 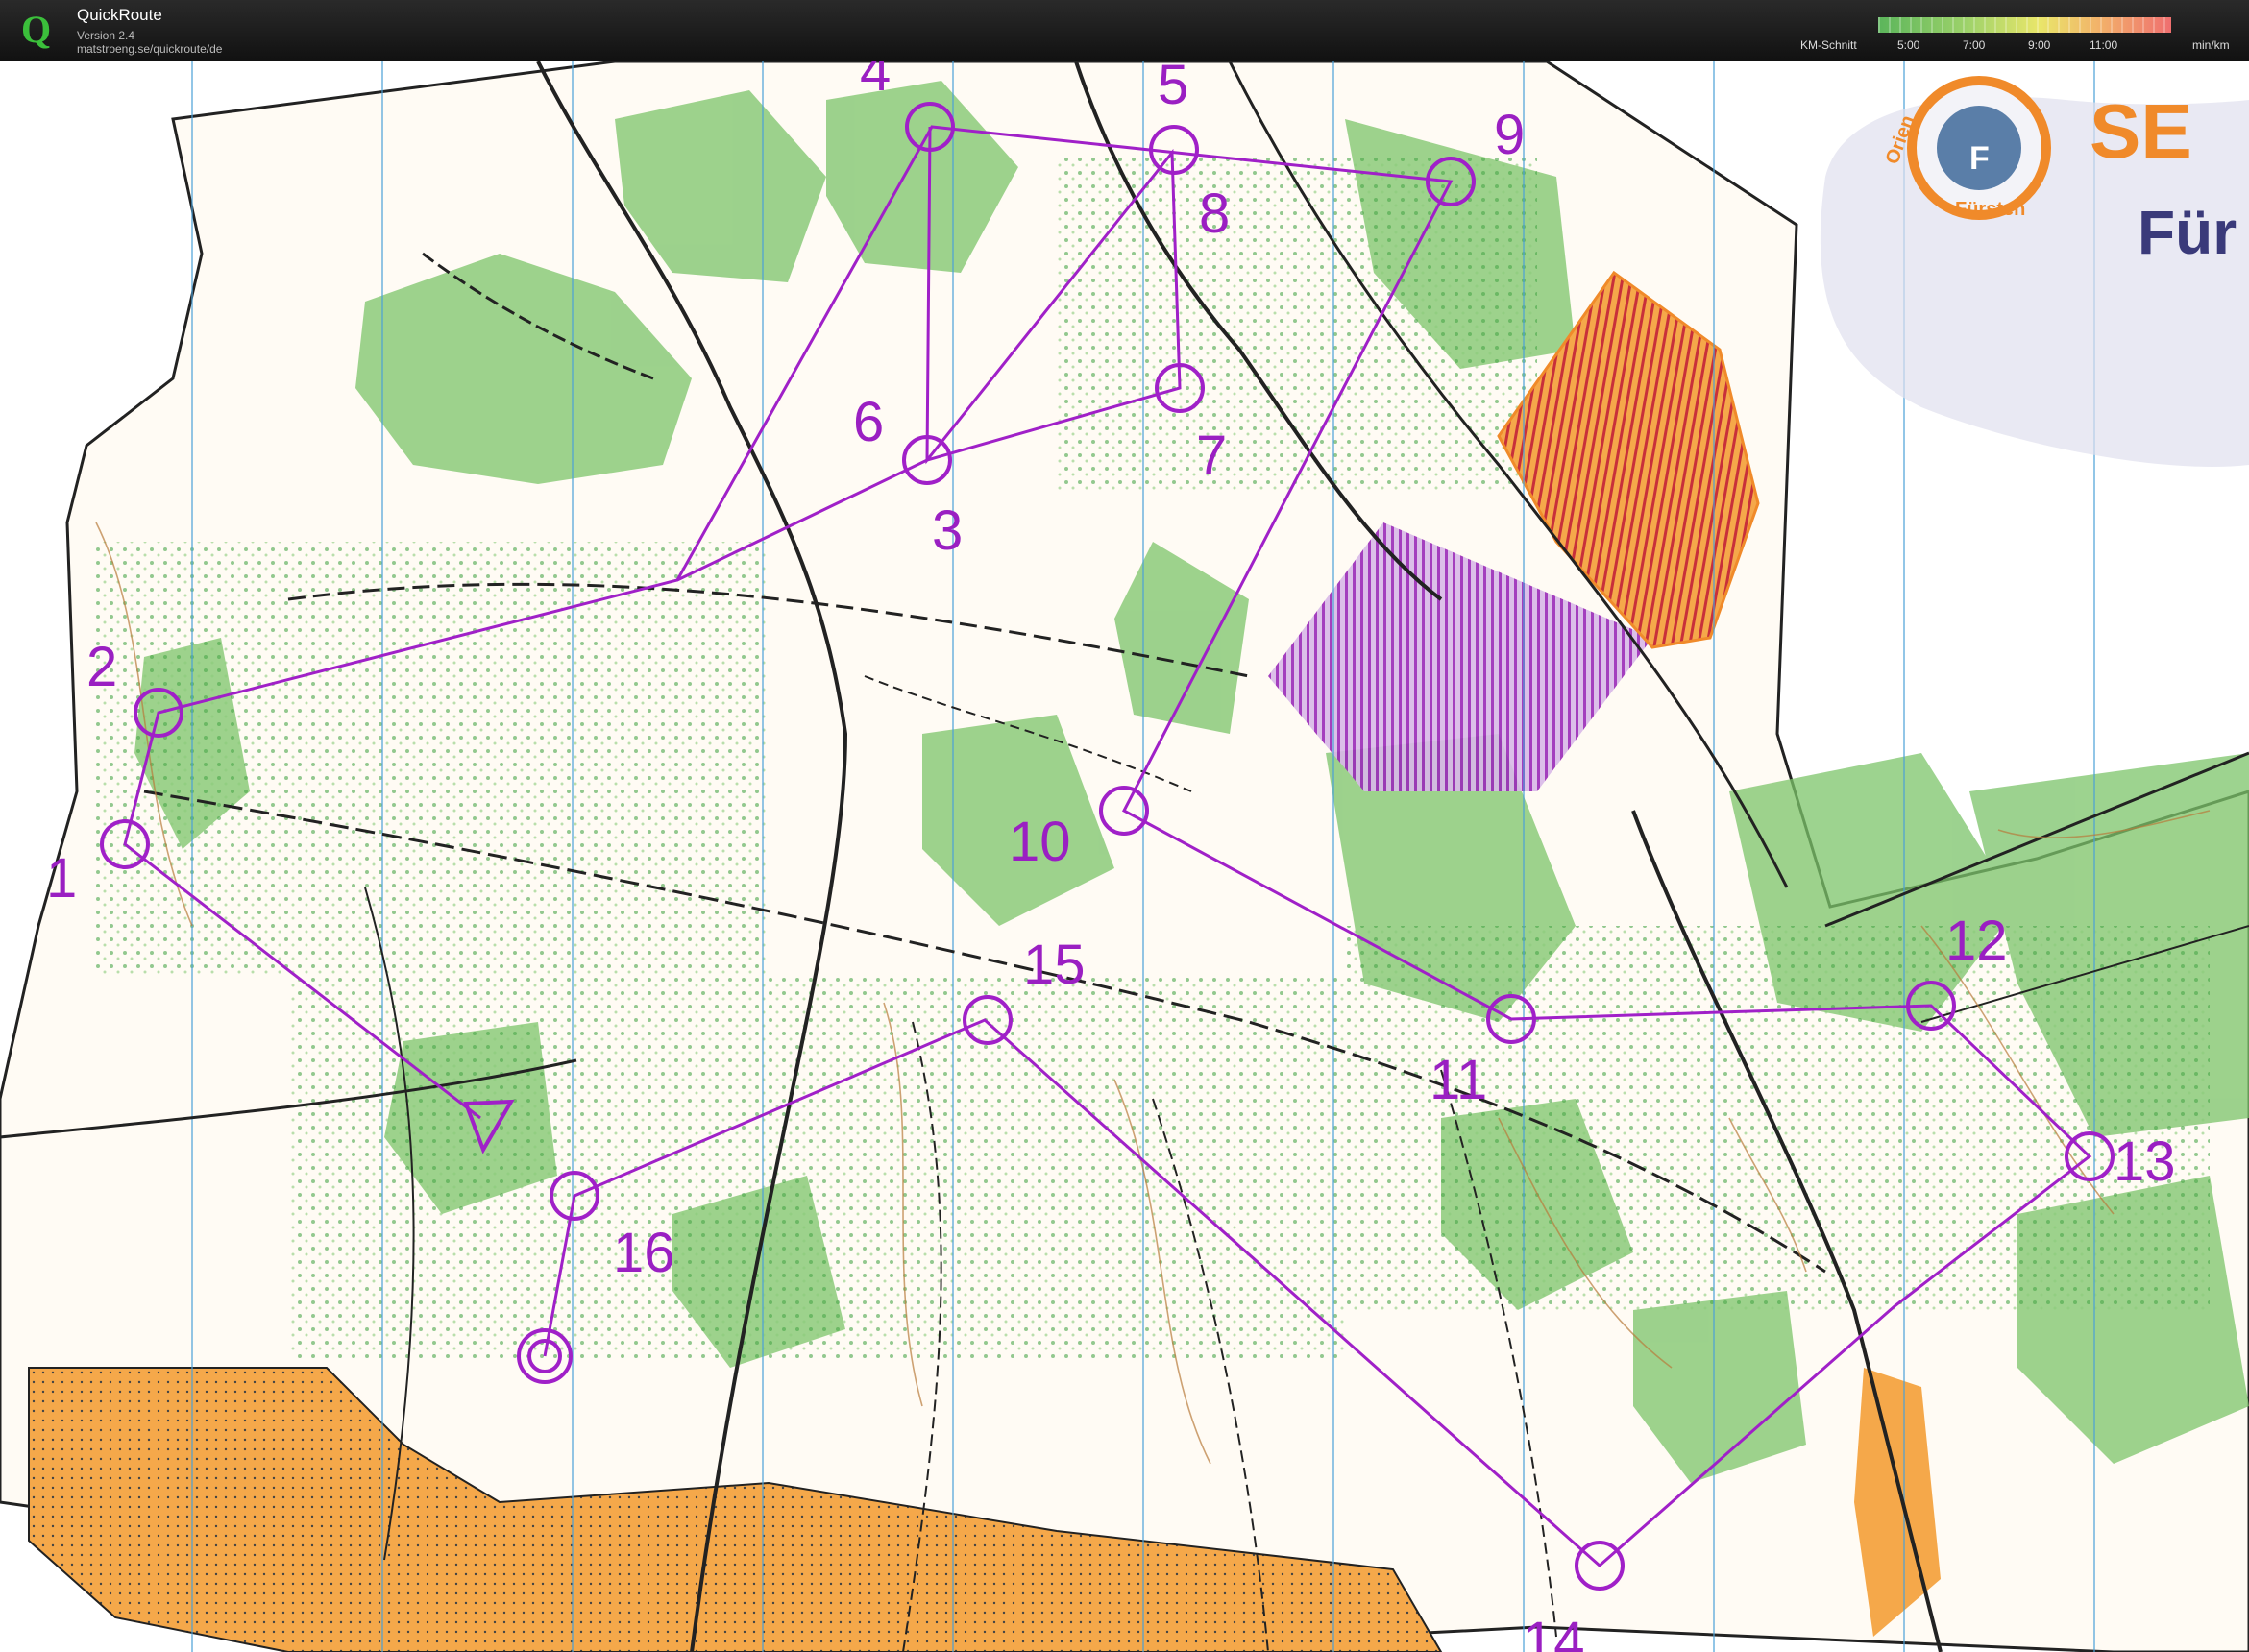 What do you see at coordinates (1173, 88) in the screenshot?
I see `control-label-5: 5` at bounding box center [1173, 88].